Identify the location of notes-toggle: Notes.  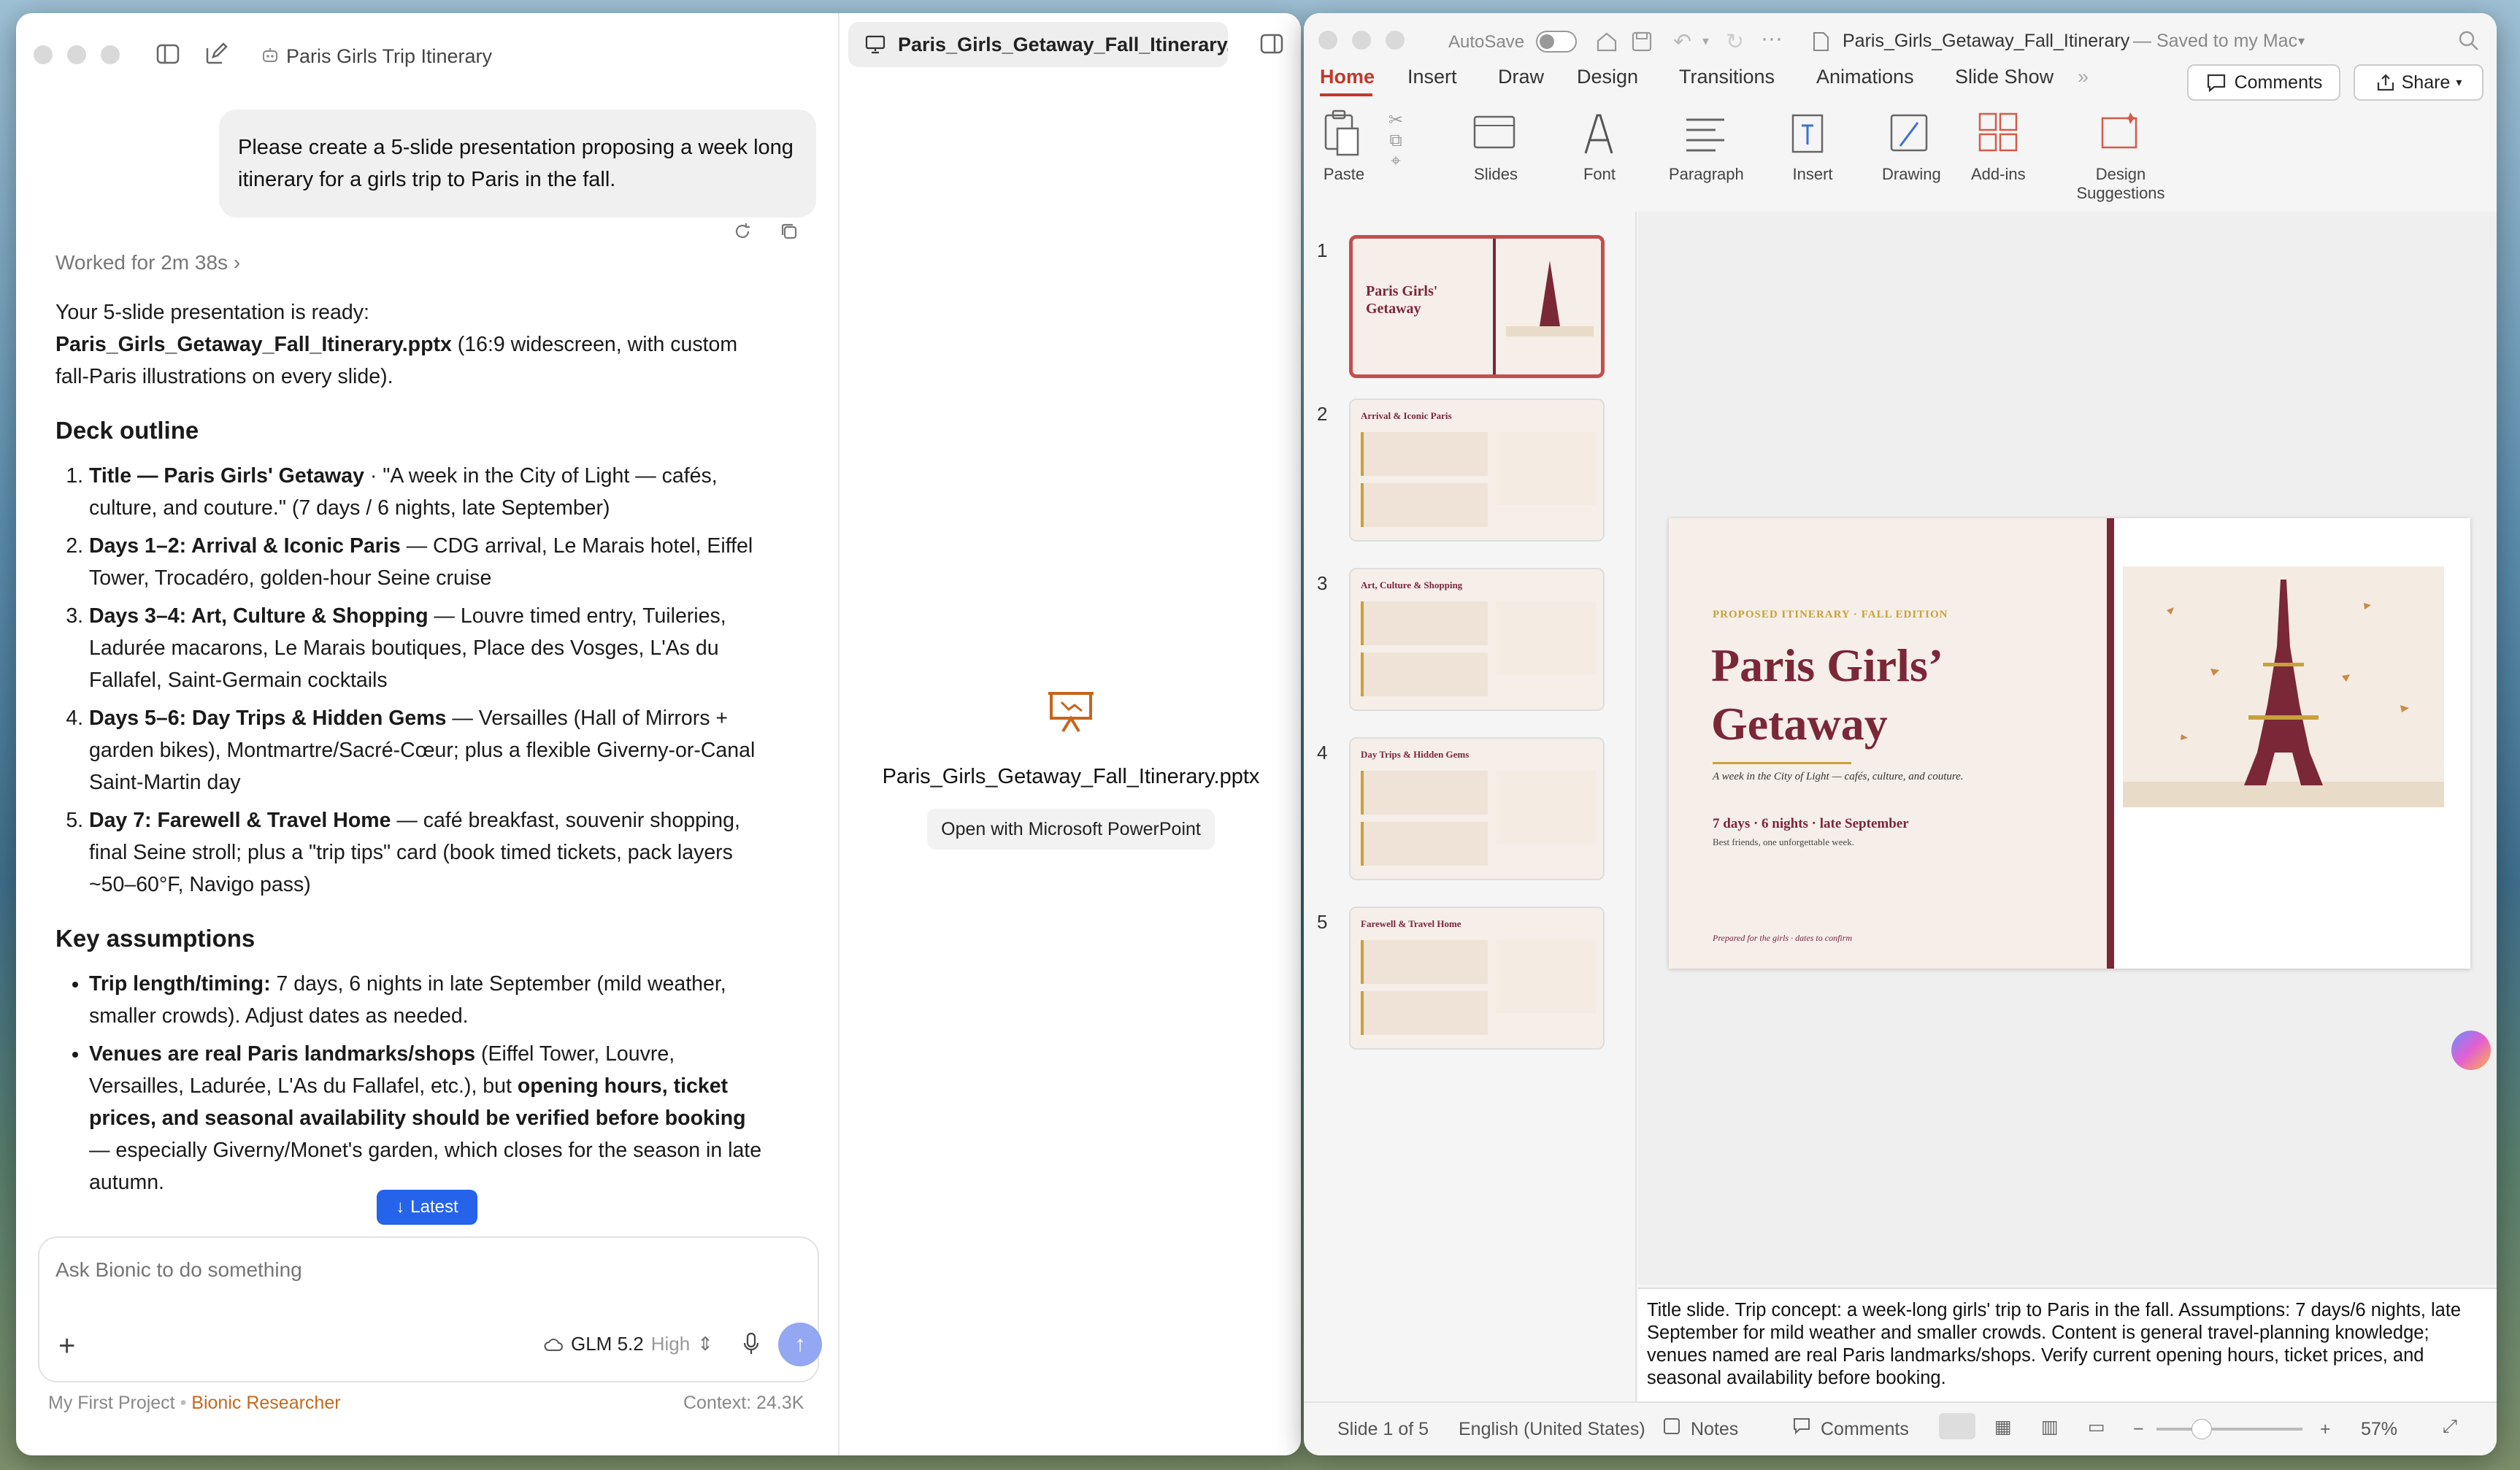
(1714, 1429).